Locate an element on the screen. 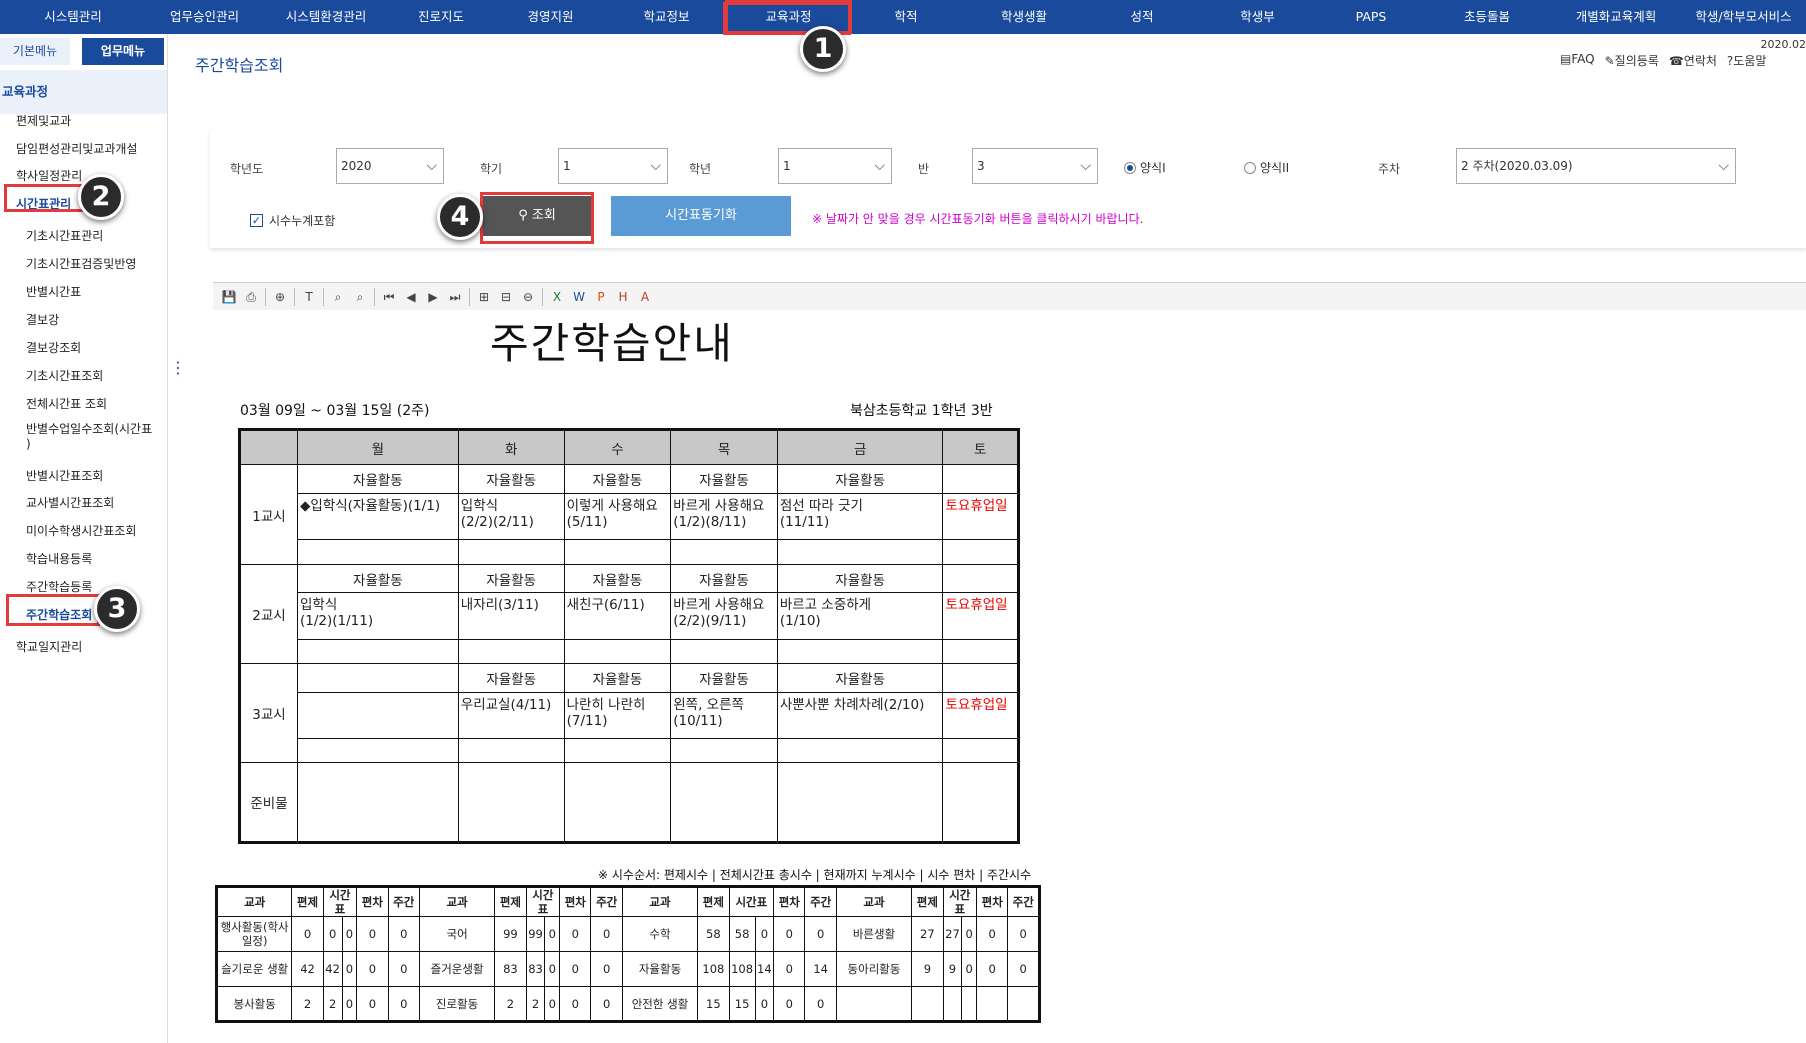 Image resolution: width=1806 pixels, height=1043 pixels. sidebar-item: 주간학습등록 is located at coordinates (59, 586).